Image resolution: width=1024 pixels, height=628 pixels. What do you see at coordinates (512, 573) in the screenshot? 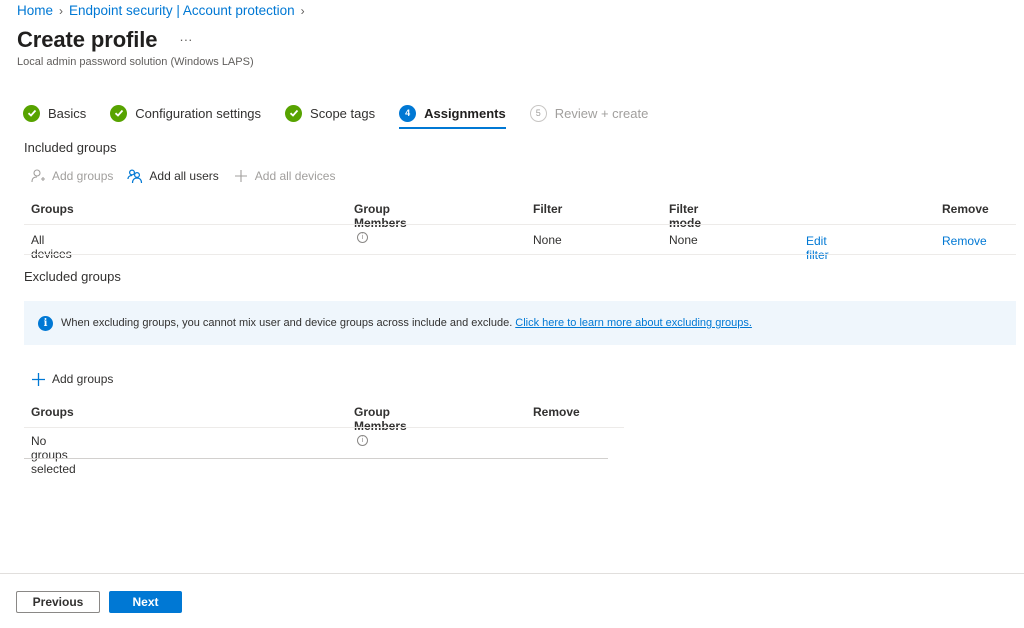
I see `footer-divider` at bounding box center [512, 573].